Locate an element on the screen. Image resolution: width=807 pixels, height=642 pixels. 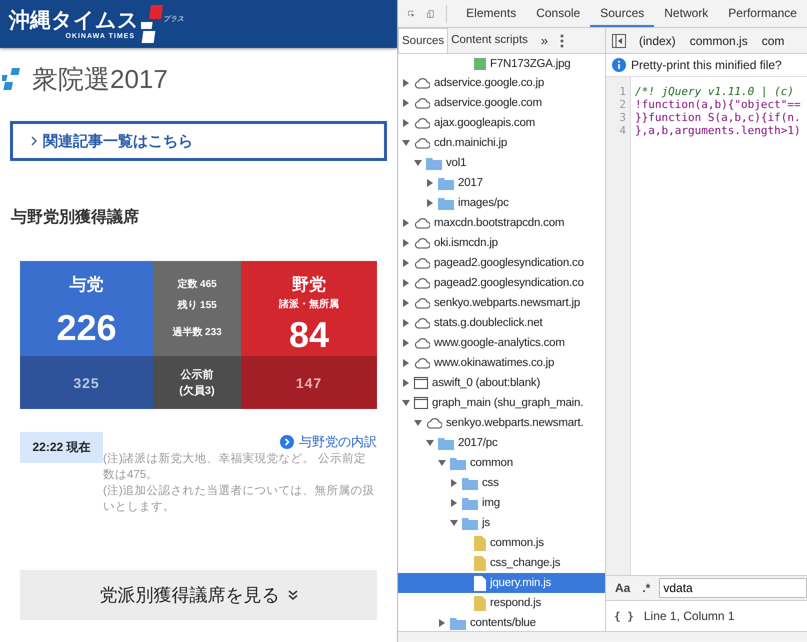
tree-item: vol1 is located at coordinates (501, 163).